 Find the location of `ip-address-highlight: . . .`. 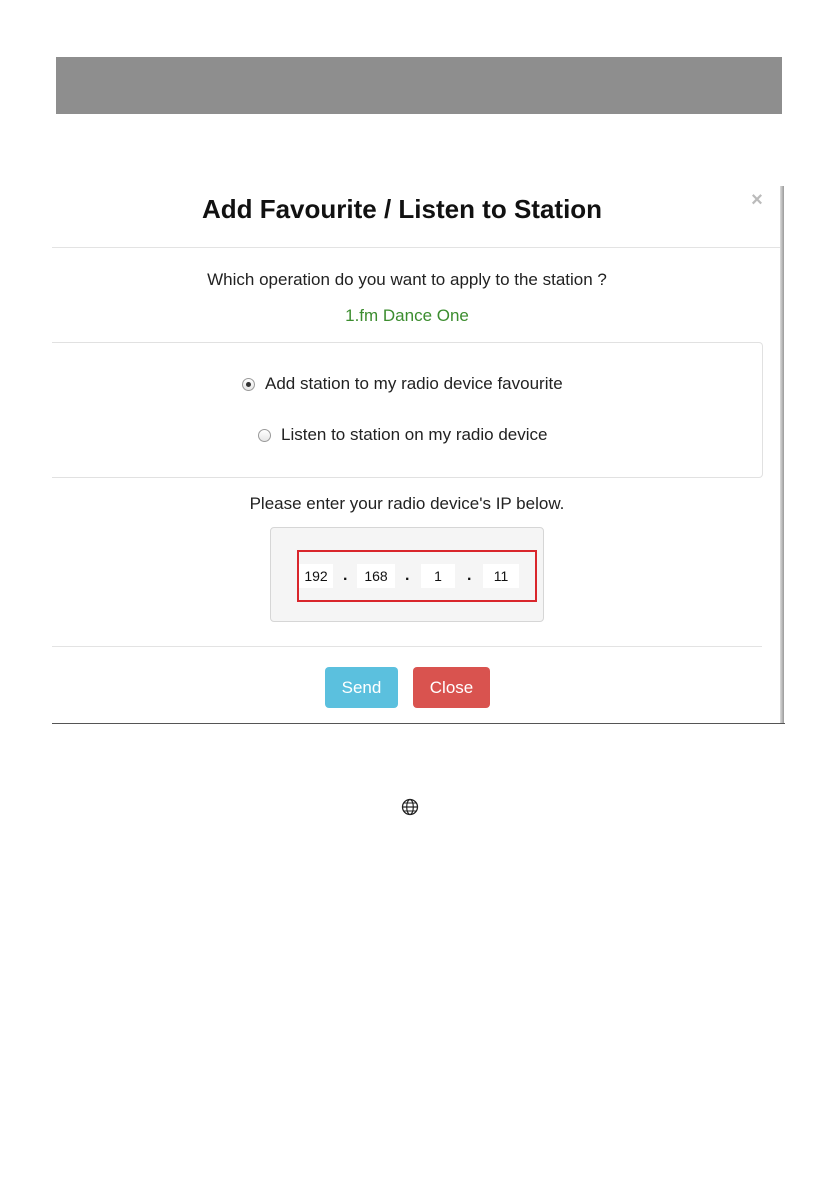

ip-address-highlight: . . . is located at coordinates (417, 576).